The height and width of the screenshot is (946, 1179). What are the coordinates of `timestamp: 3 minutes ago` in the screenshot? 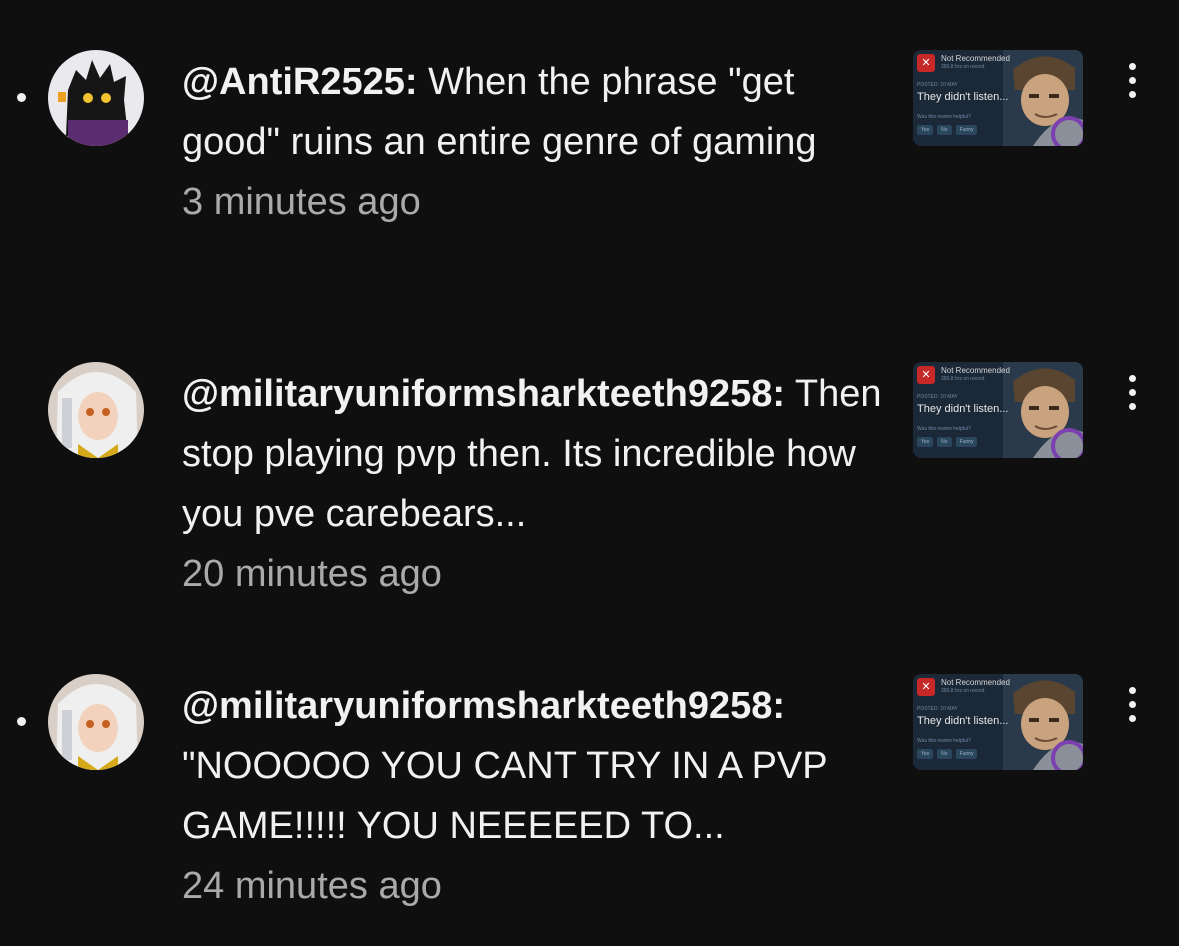 It's located at (301, 202).